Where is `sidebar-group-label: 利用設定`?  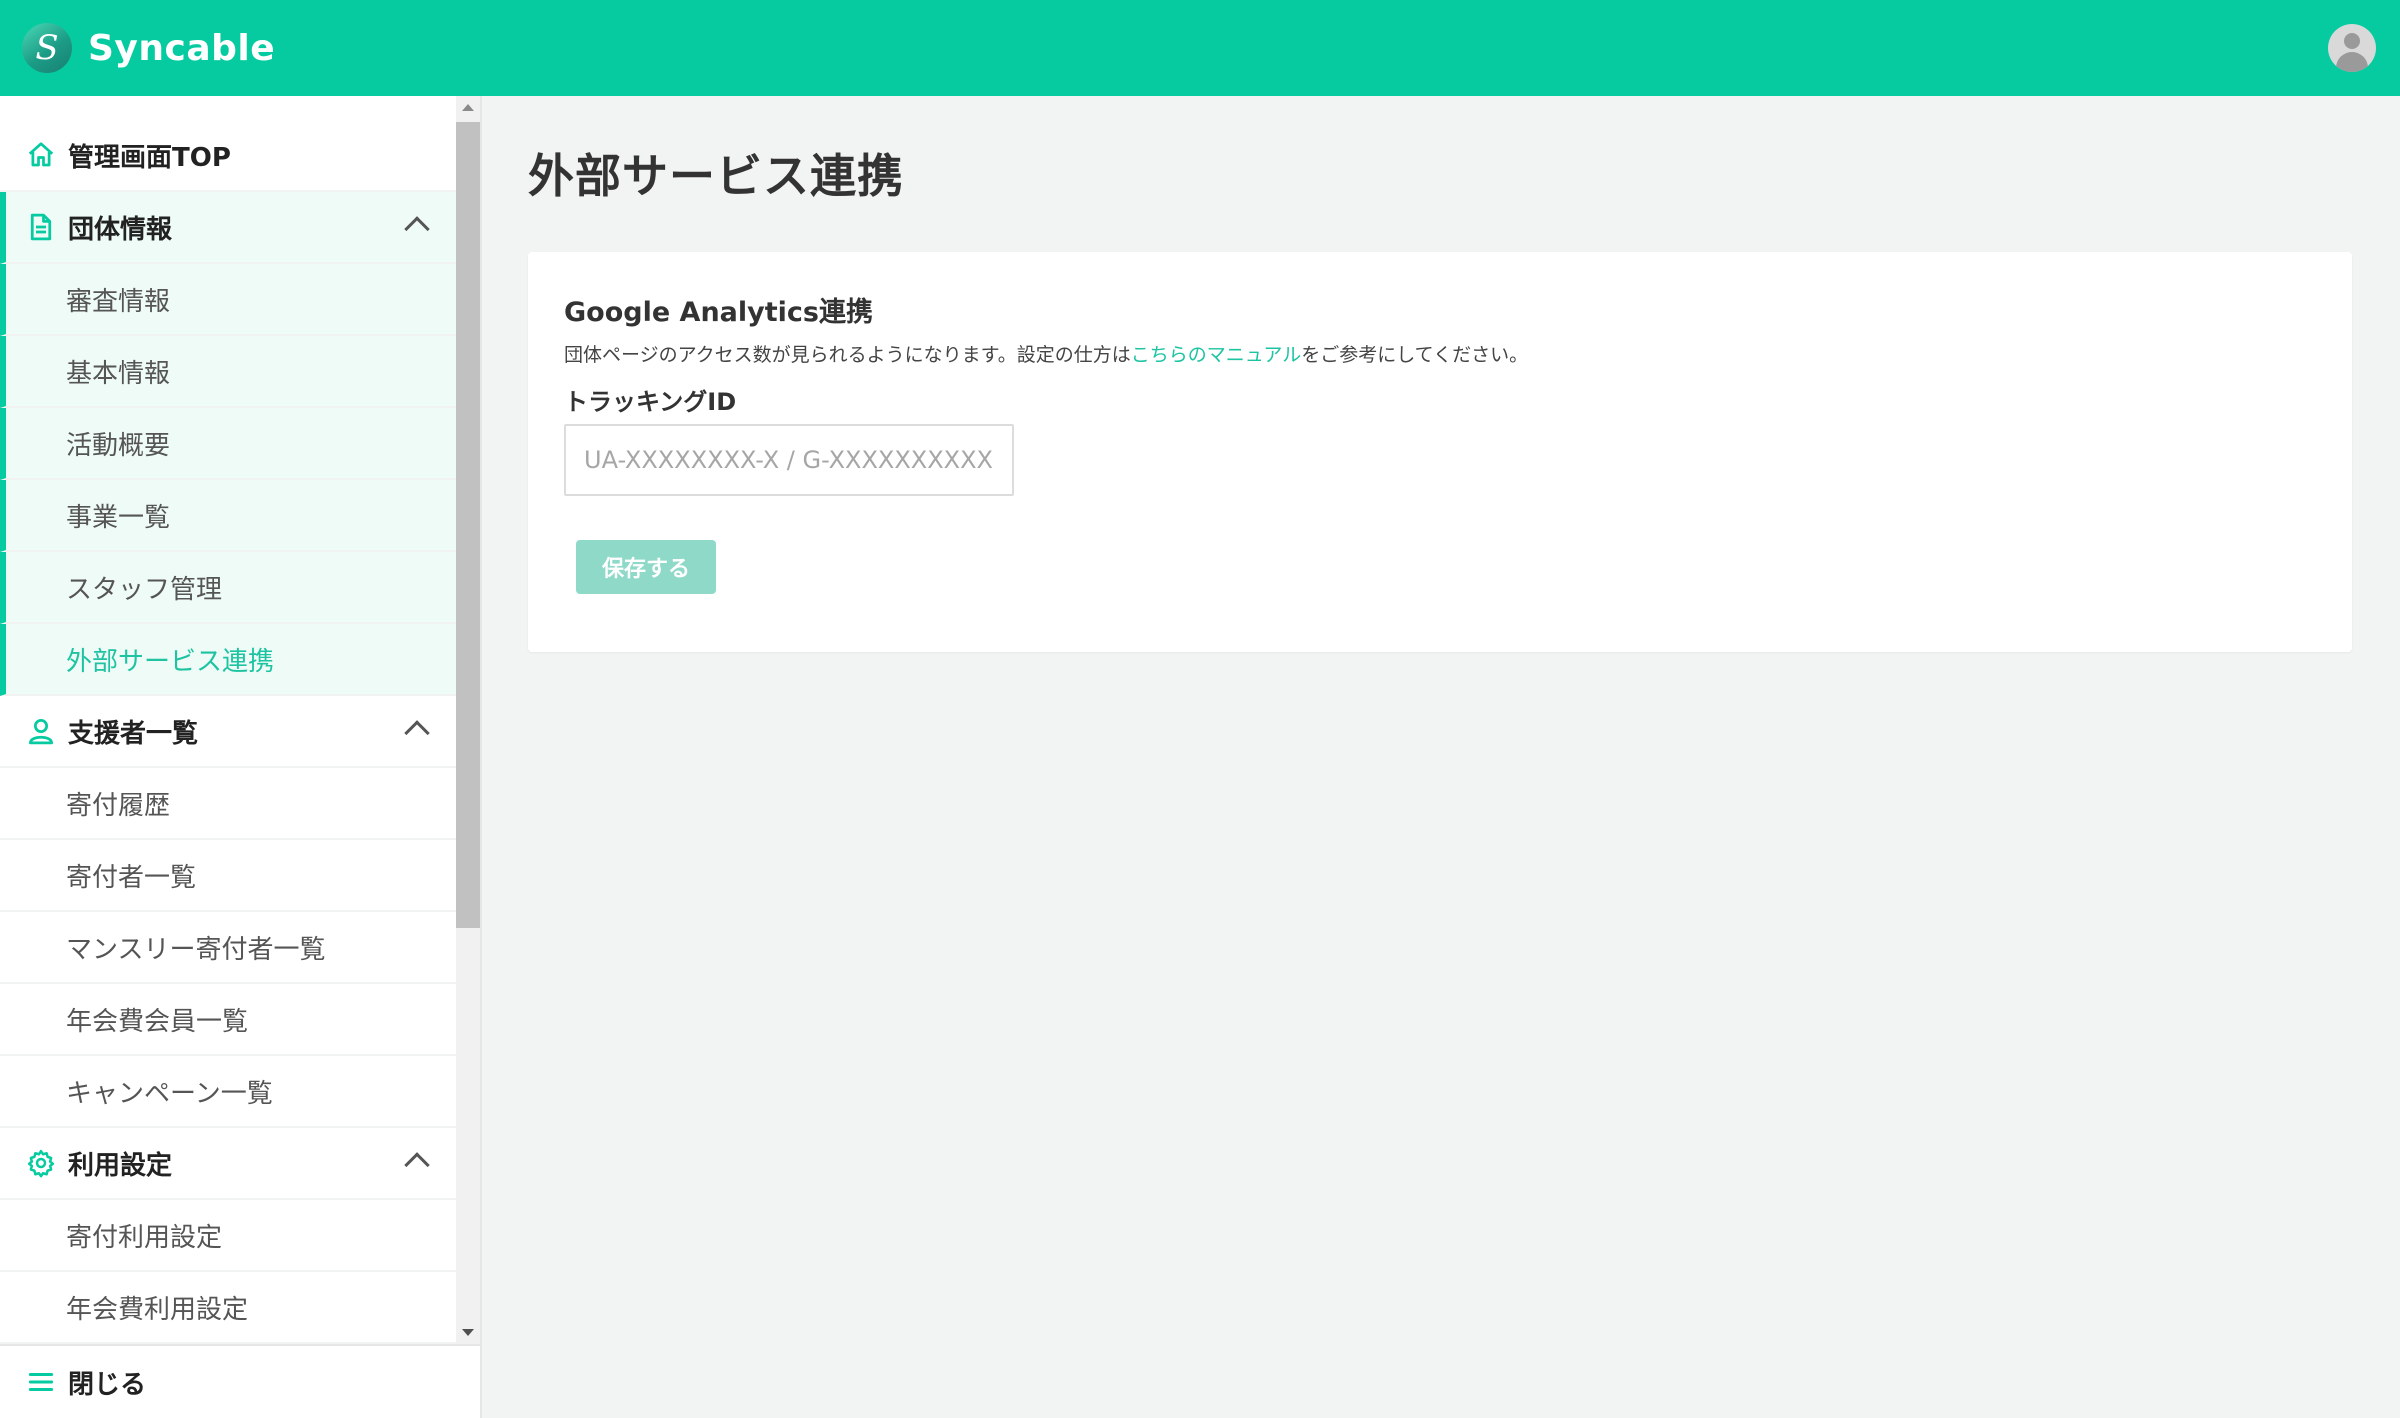 sidebar-group-label: 利用設定 is located at coordinates (120, 1165).